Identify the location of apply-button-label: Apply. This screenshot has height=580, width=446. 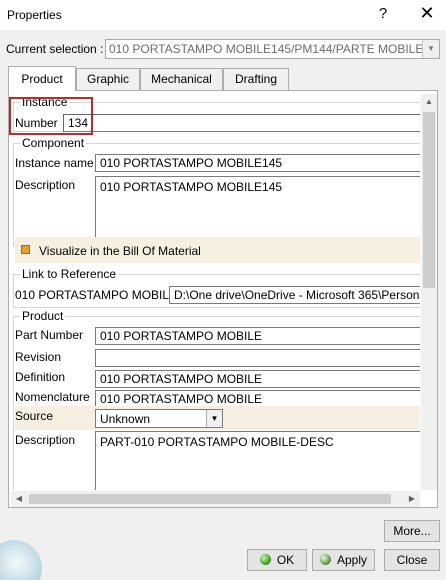
(352, 560).